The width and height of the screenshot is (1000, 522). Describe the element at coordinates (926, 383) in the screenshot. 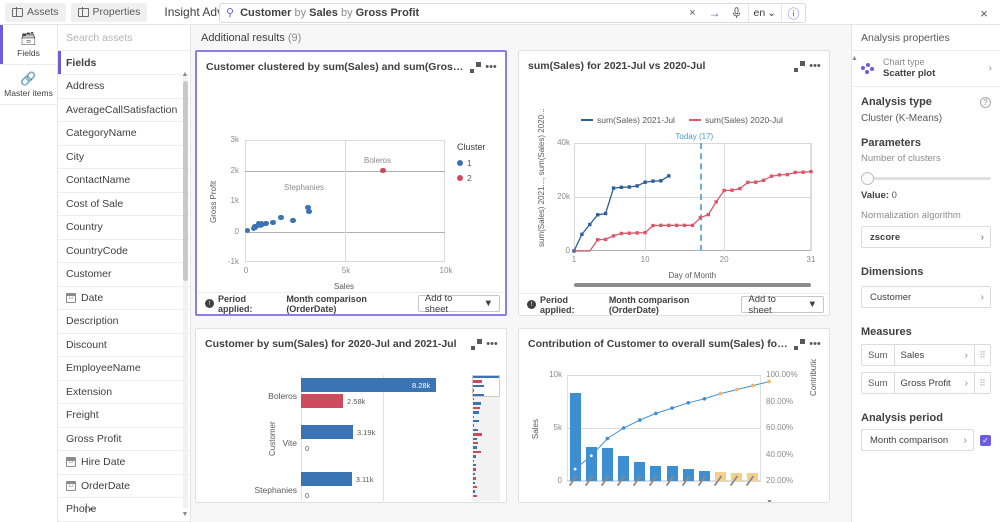

I see `measure-item-gross-profit: Sum Gross Profit › ⠿` at that location.